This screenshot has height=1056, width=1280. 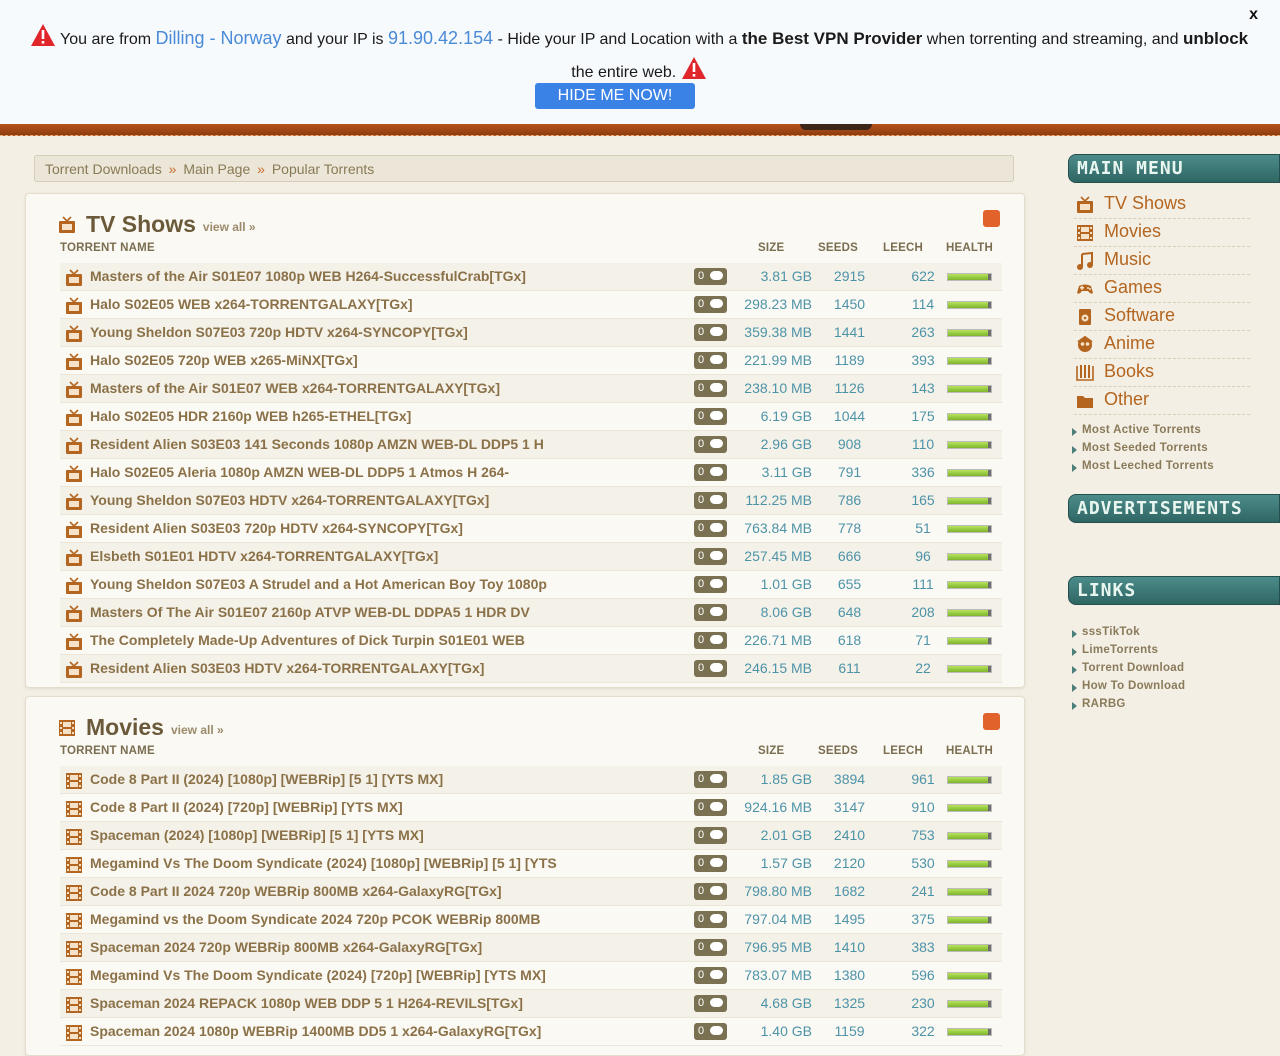 I want to click on torrent-name-link: Halo S02E05 720p WEB x265-MiNX[TGx], so click(x=390, y=360).